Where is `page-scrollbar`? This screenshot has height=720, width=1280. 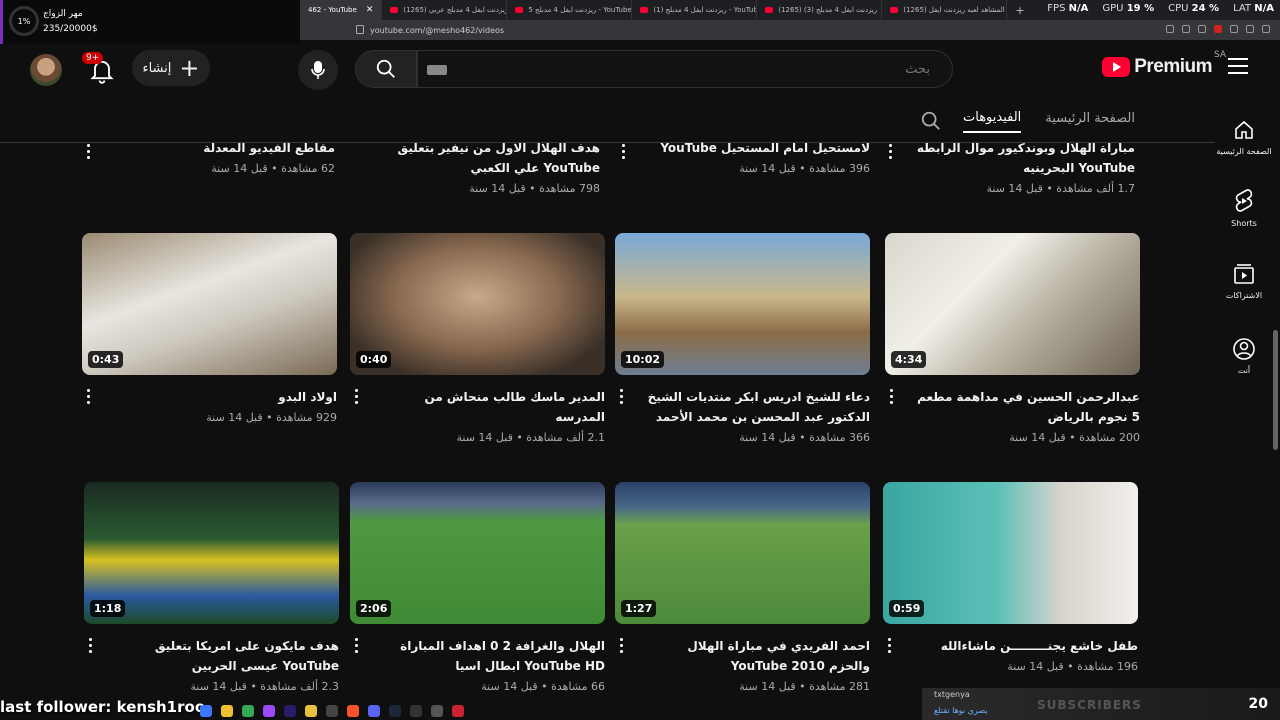 page-scrollbar is located at coordinates (1275, 390).